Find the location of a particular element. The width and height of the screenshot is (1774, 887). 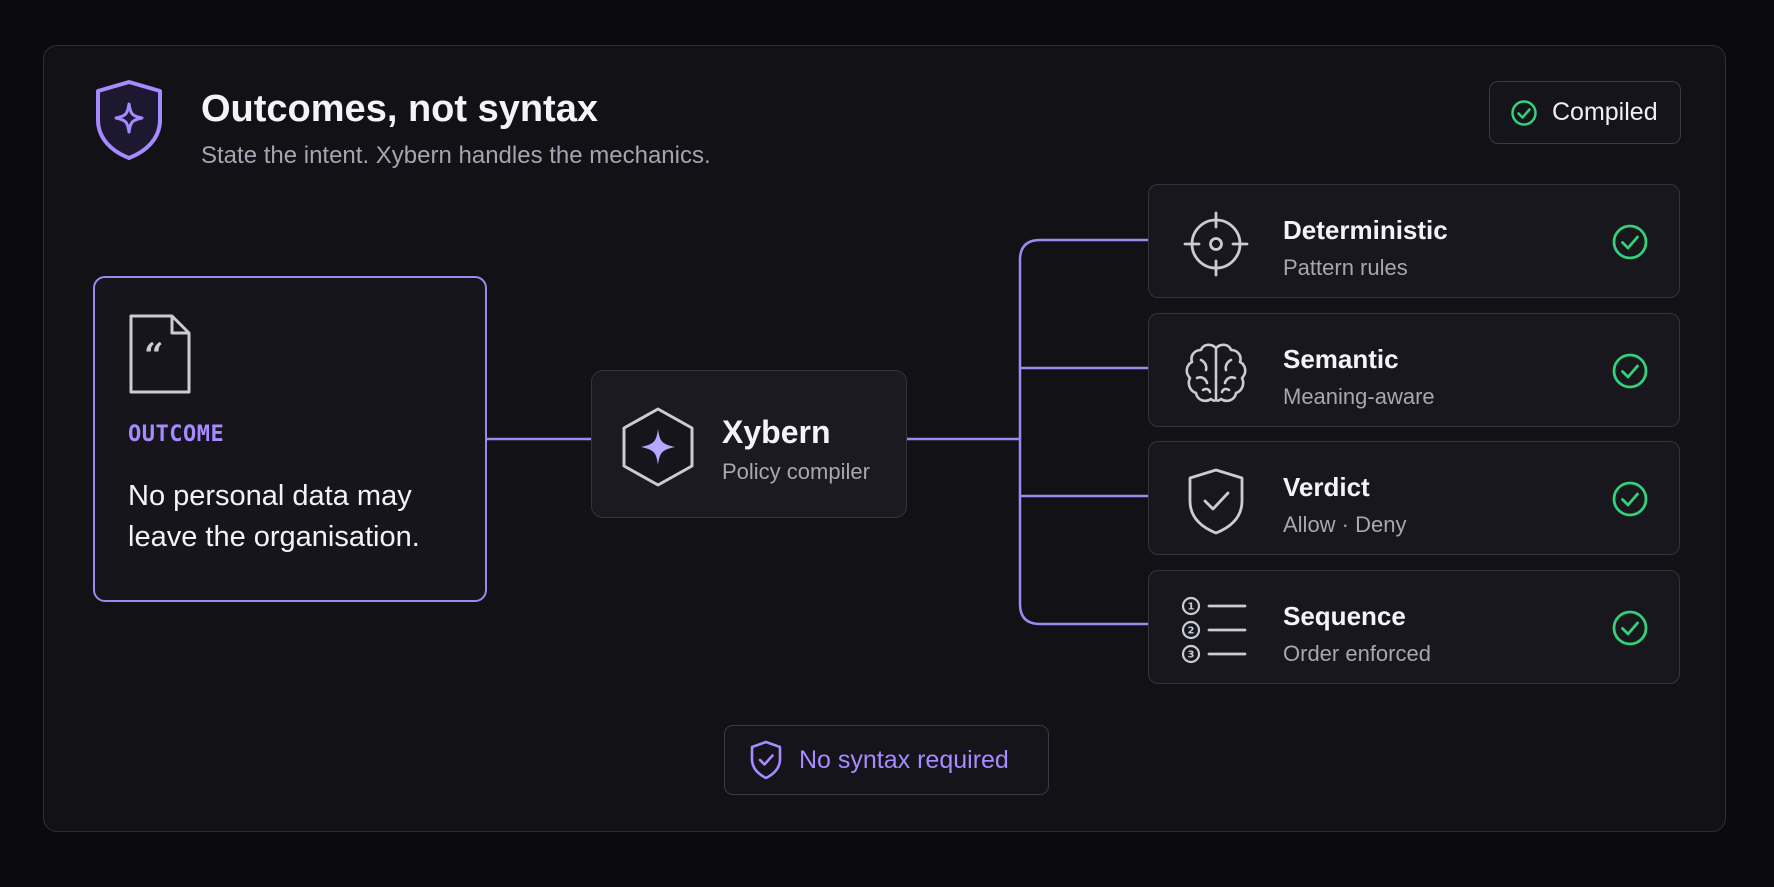

quote-document-icon: “ is located at coordinates (160, 354).